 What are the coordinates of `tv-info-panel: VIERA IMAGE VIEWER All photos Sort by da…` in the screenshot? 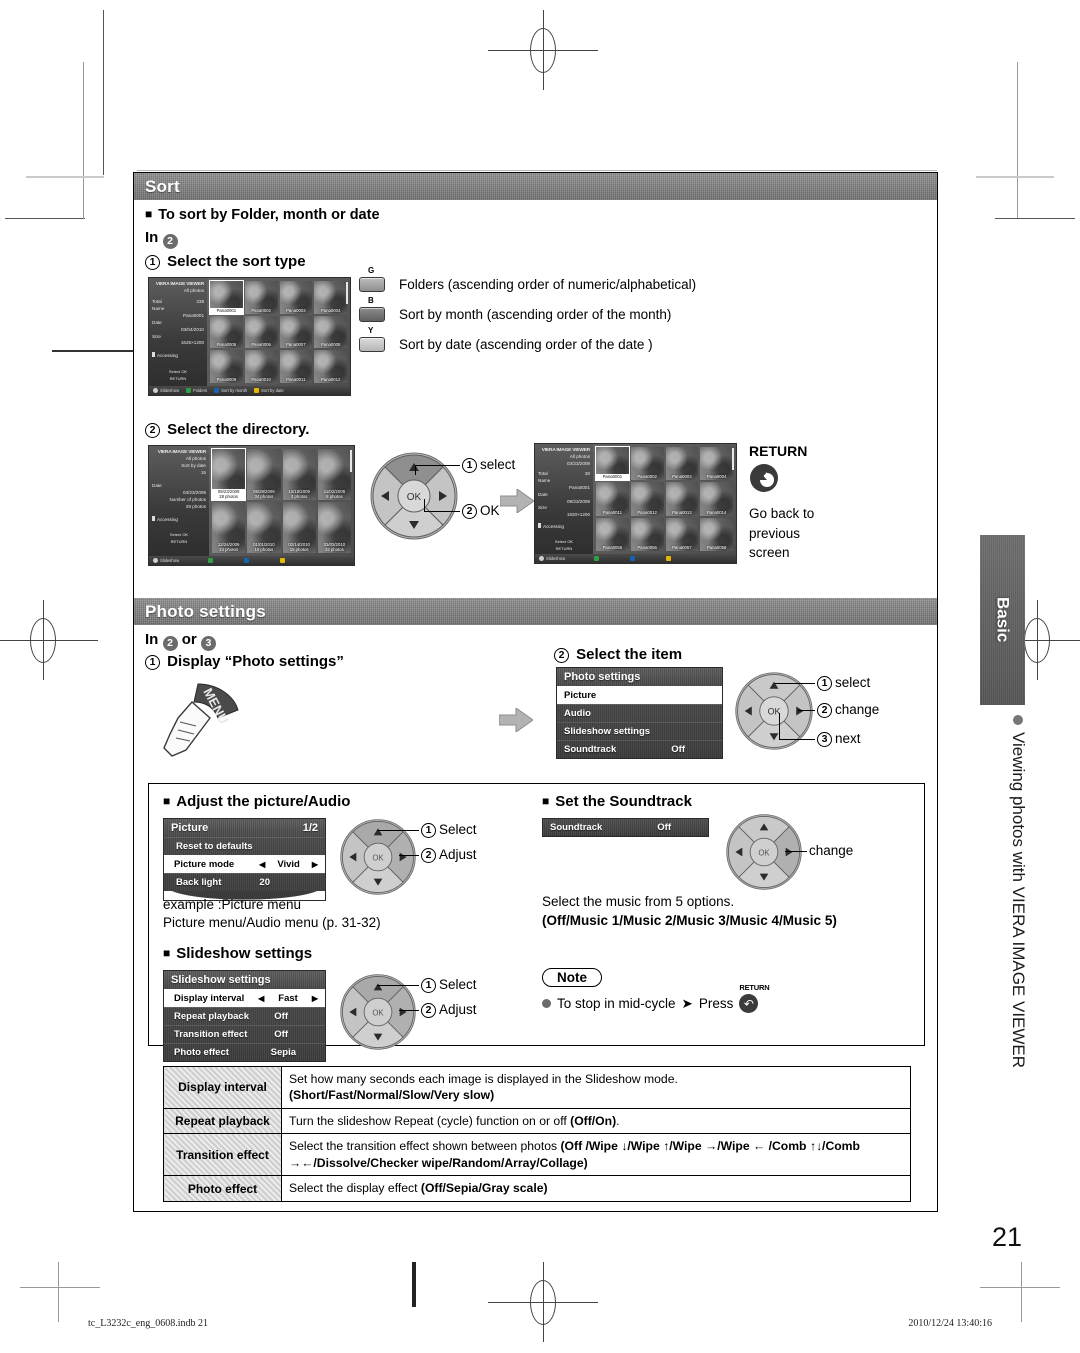 It's located at (179, 505).